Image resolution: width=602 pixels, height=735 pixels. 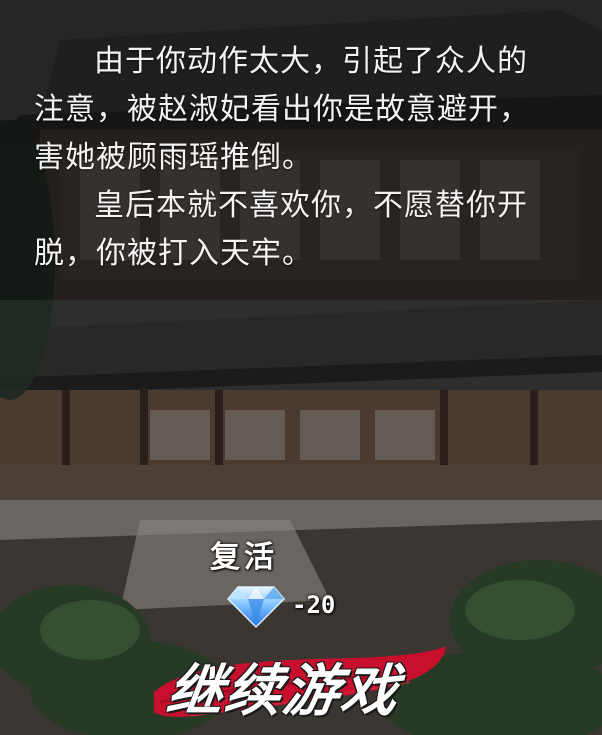 What do you see at coordinates (314, 605) in the screenshot?
I see `revive-cost-value: -20` at bounding box center [314, 605].